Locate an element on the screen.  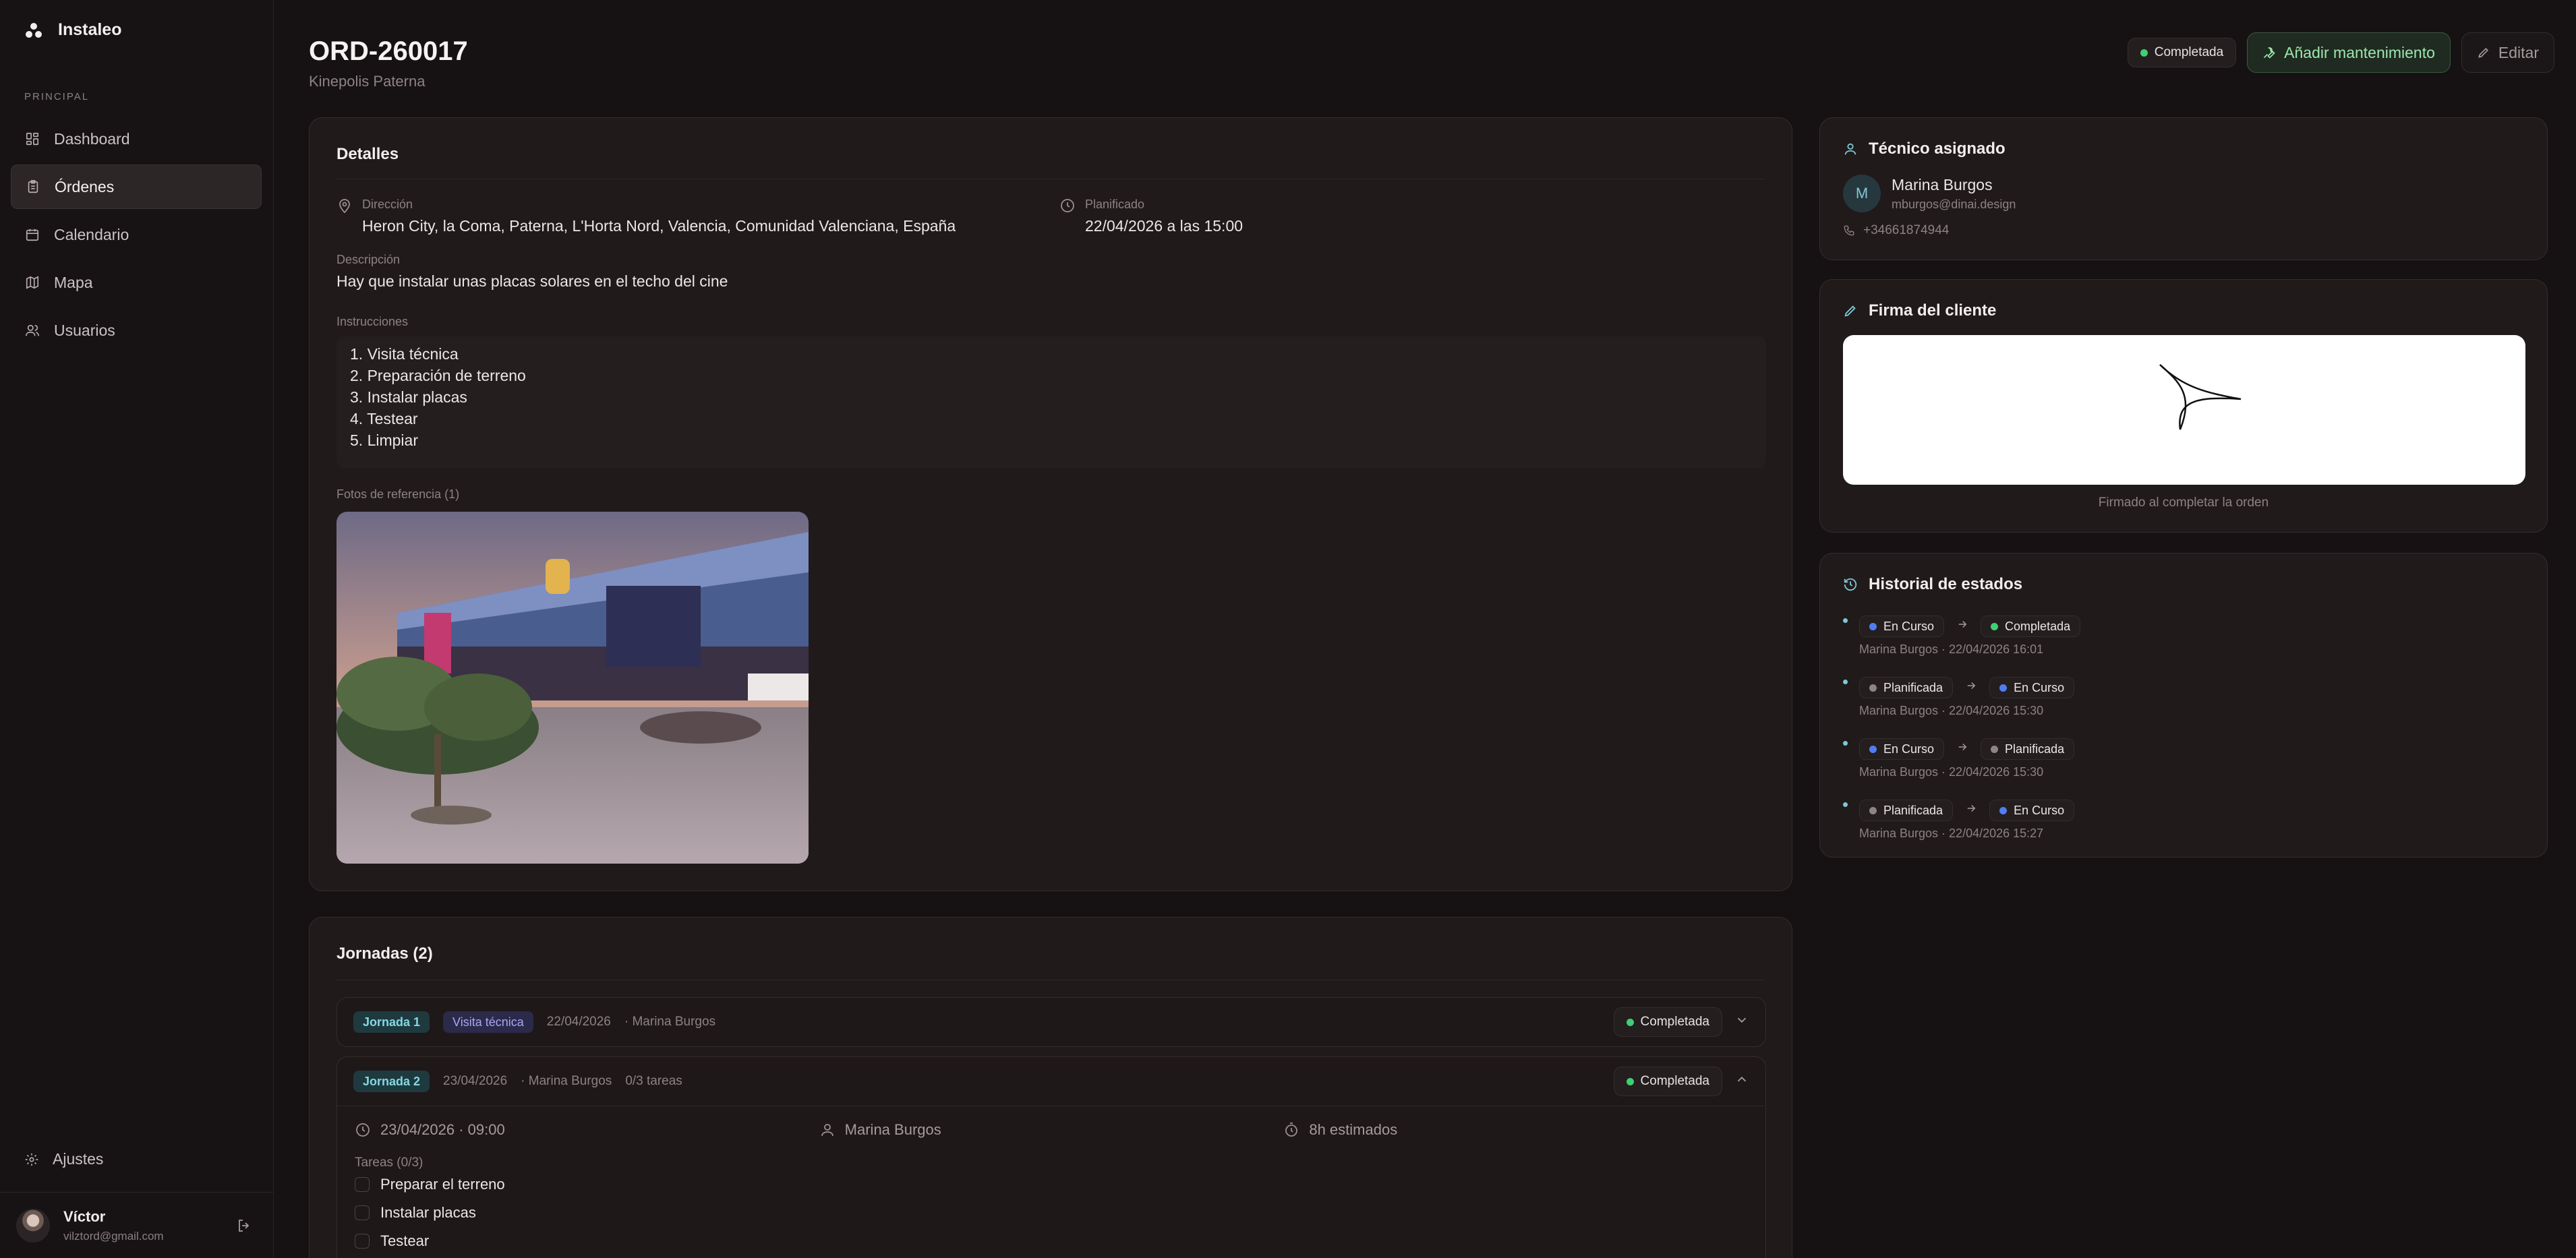
reference-photo is located at coordinates (572, 688).